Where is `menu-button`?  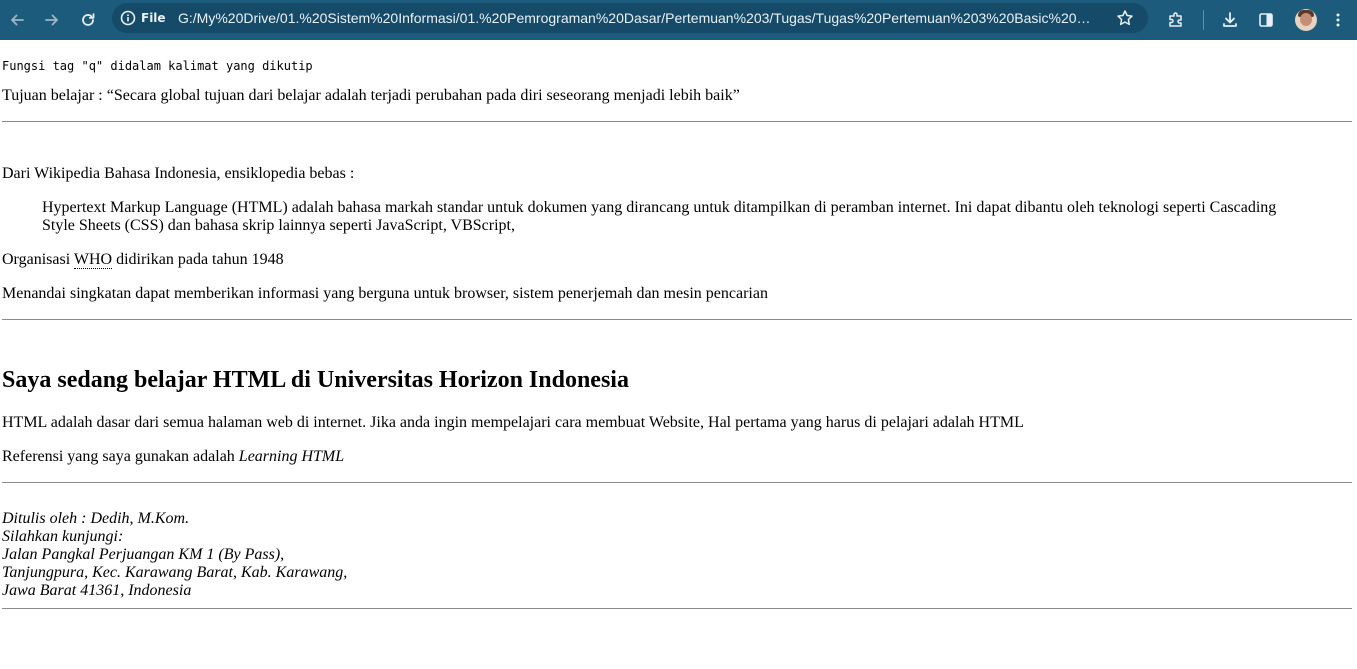
menu-button is located at coordinates (1338, 20).